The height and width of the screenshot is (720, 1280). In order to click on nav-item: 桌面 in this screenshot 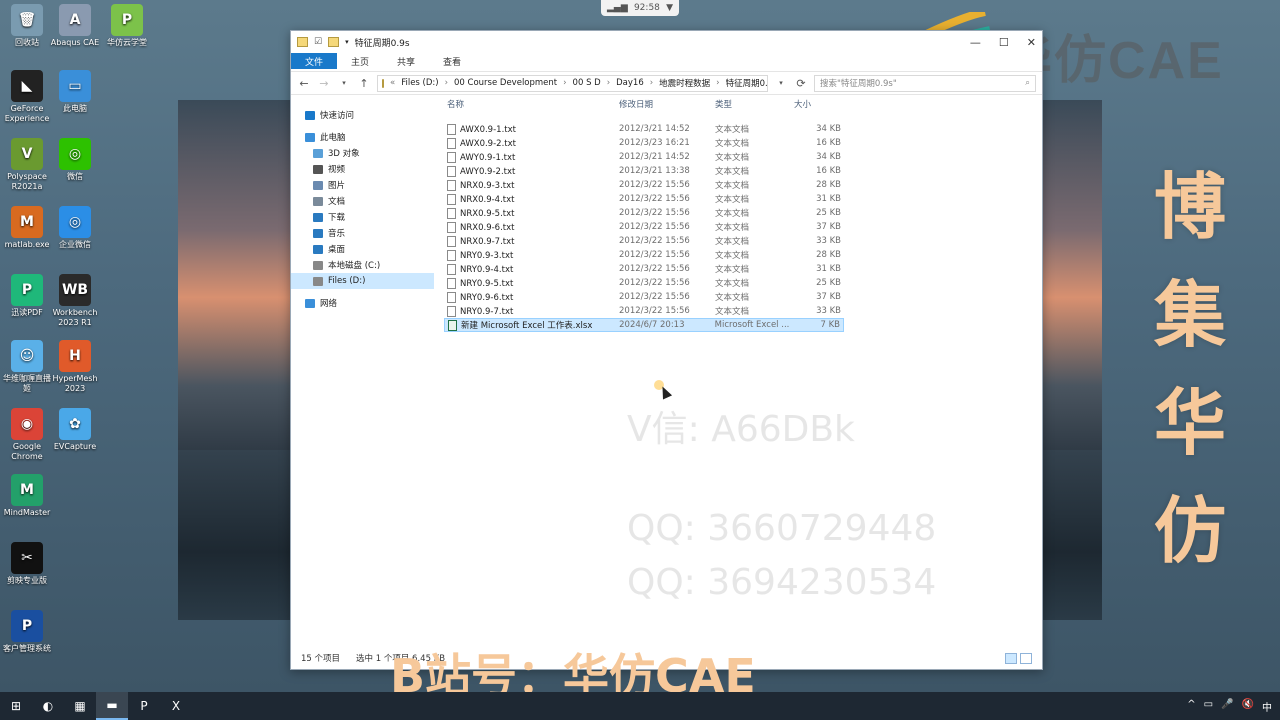, I will do `click(362, 249)`.